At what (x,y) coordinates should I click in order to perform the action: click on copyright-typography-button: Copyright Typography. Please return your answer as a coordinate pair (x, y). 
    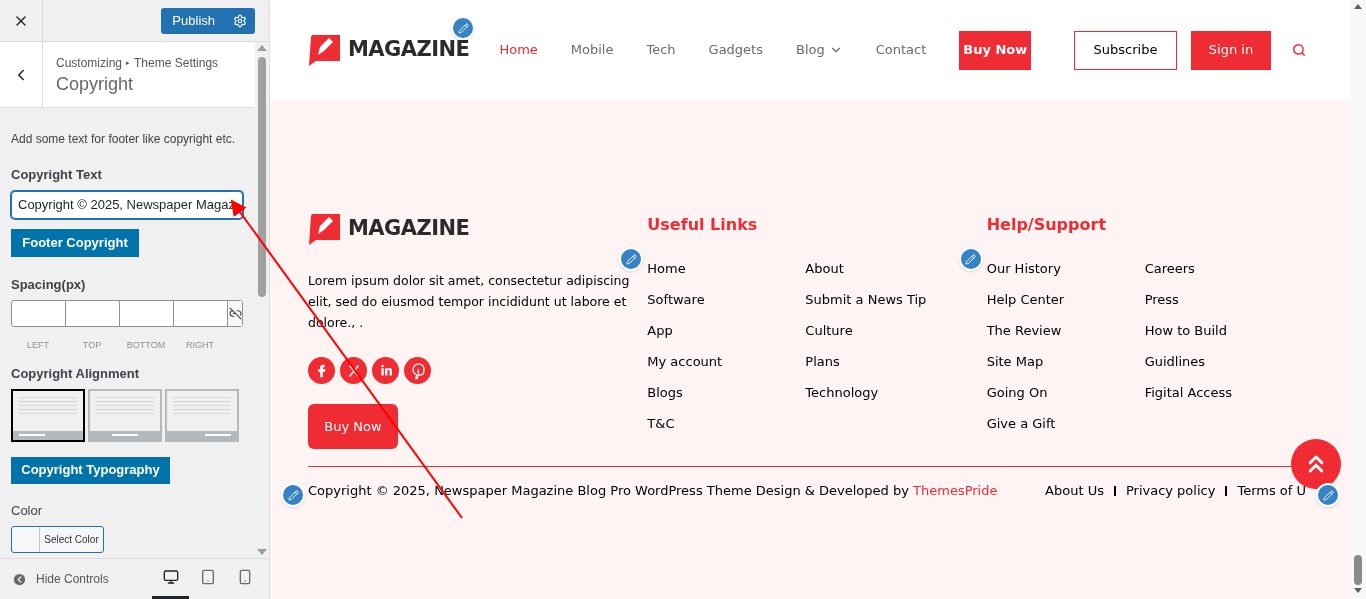
    Looking at the image, I should click on (90, 470).